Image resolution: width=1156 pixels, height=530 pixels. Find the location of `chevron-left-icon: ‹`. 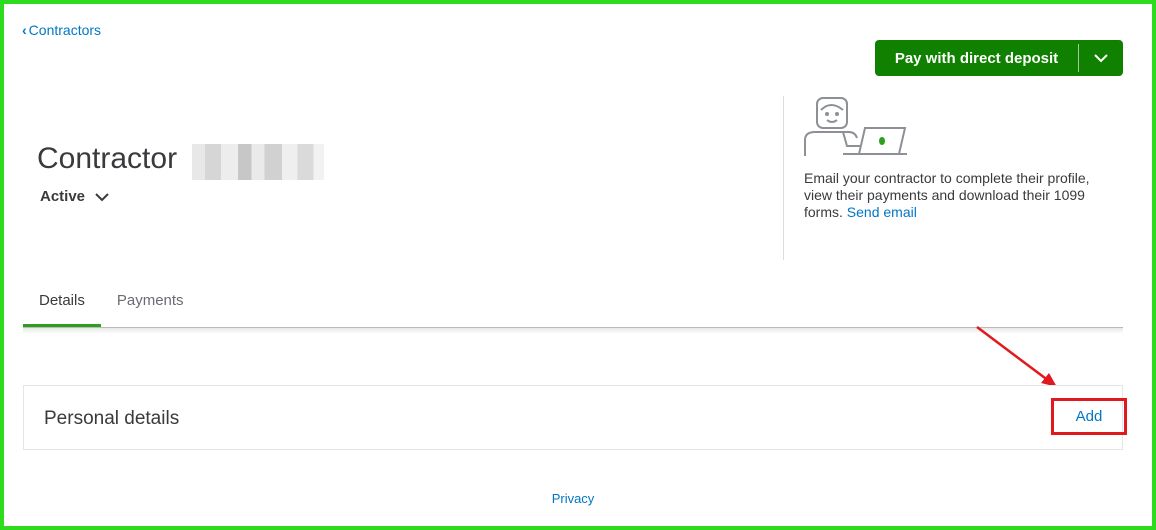

chevron-left-icon: ‹ is located at coordinates (24, 30).